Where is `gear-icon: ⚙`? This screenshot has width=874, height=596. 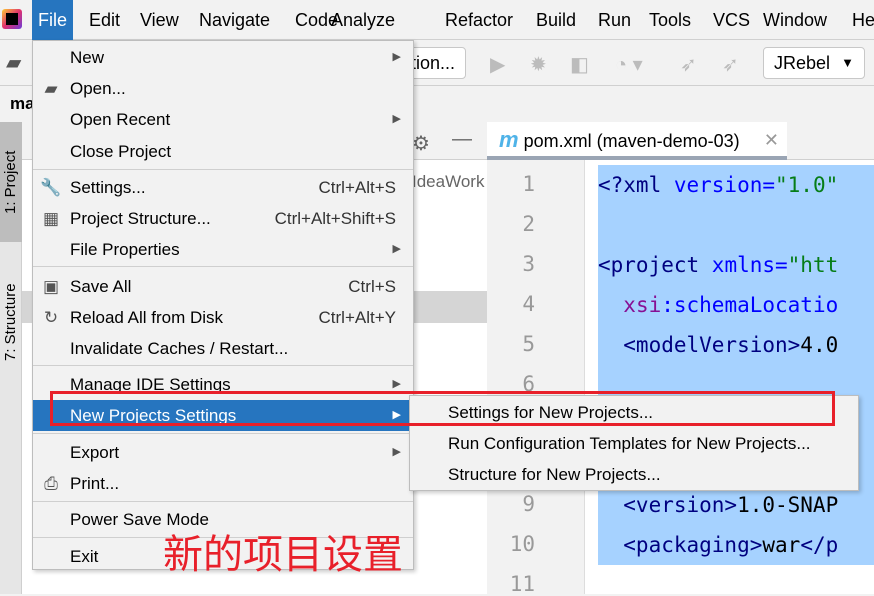 gear-icon: ⚙ is located at coordinates (421, 143).